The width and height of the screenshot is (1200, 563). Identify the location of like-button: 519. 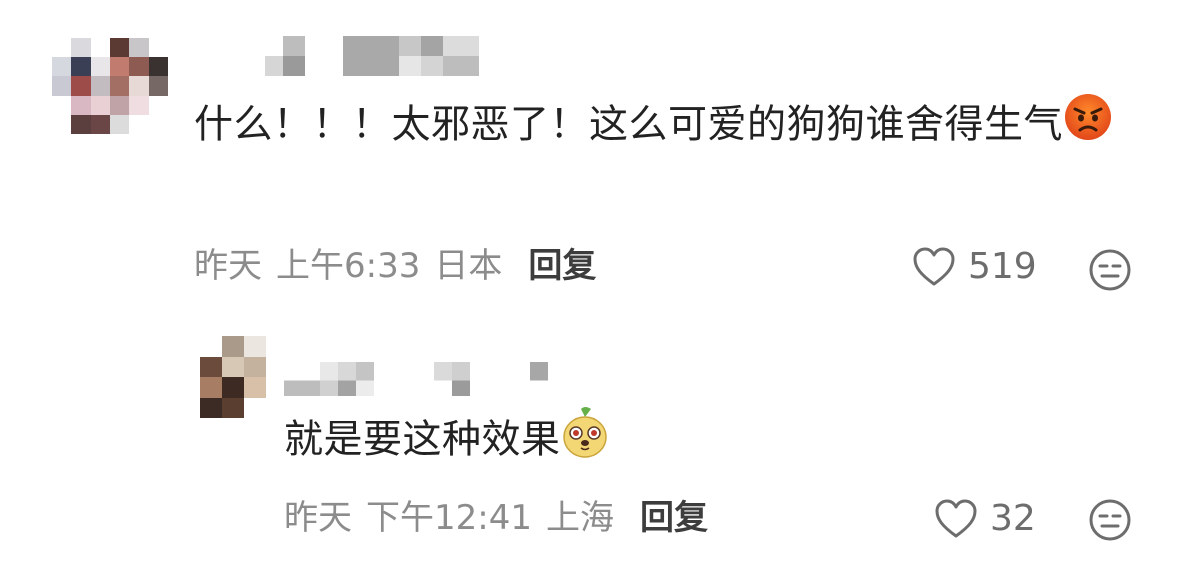
(974, 266).